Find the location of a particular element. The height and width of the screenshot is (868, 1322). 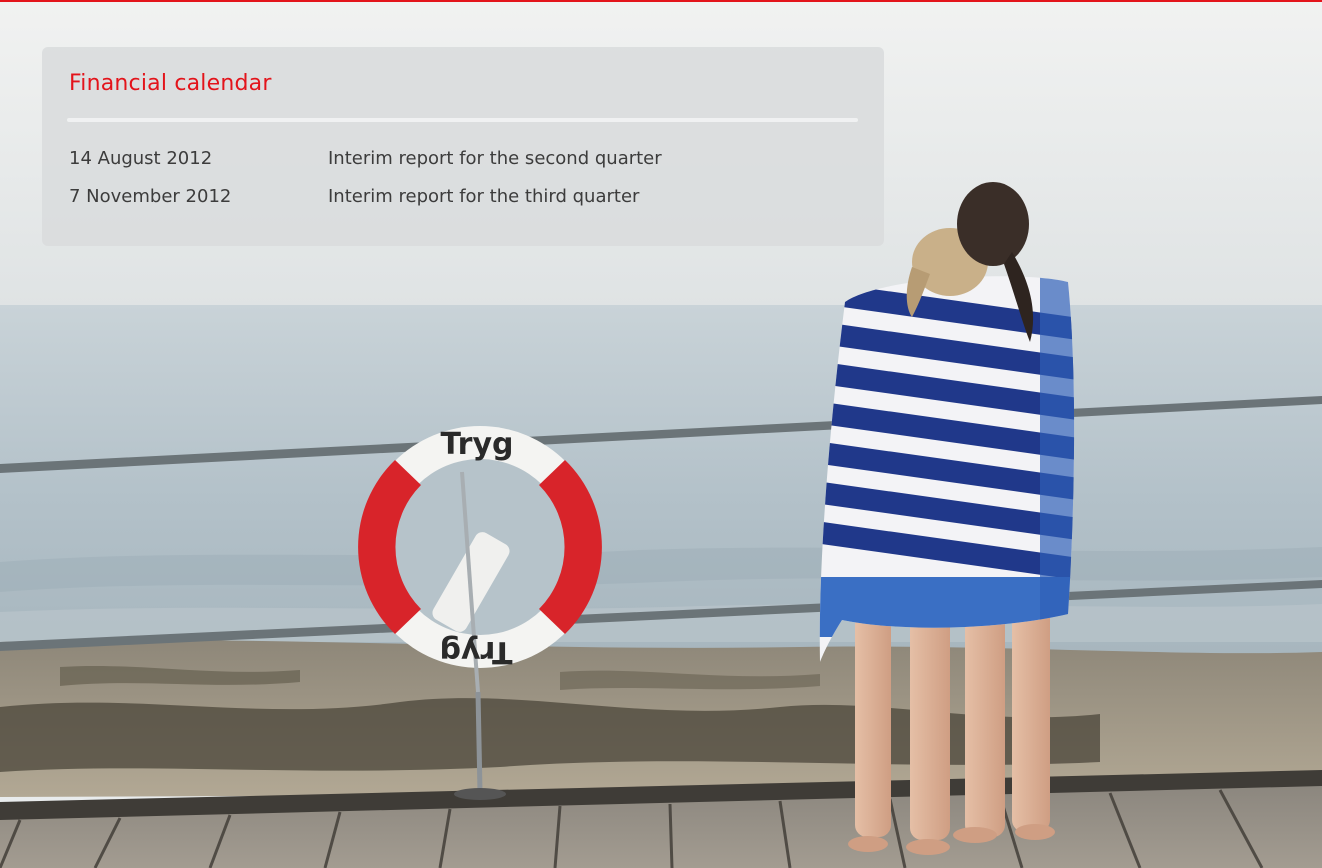

calendar-event: Interim report for the third quarter is located at coordinates (484, 196).